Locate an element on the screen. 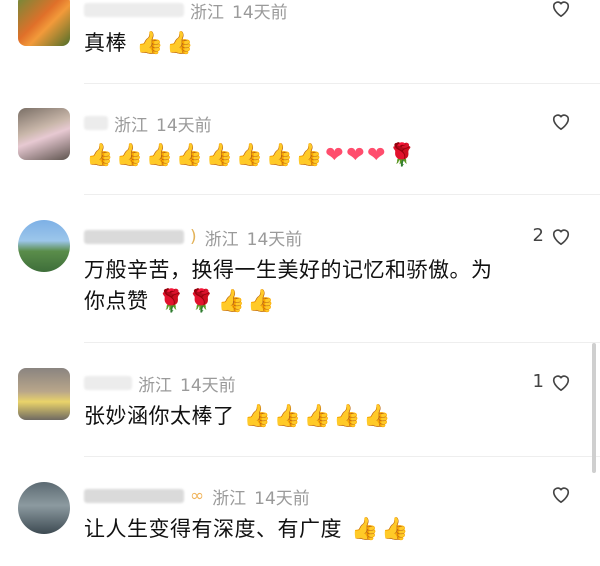  comment-text: 让人生变得有深度、有广度 👍 👍 is located at coordinates (246, 529).